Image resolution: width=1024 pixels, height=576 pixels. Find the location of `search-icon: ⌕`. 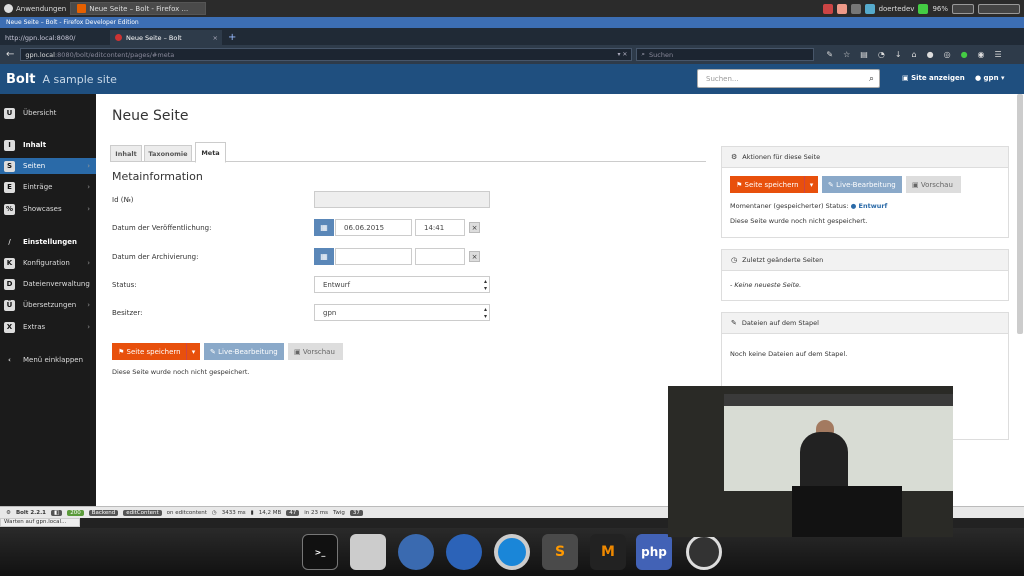

search-icon: ⌕ is located at coordinates (871, 79).